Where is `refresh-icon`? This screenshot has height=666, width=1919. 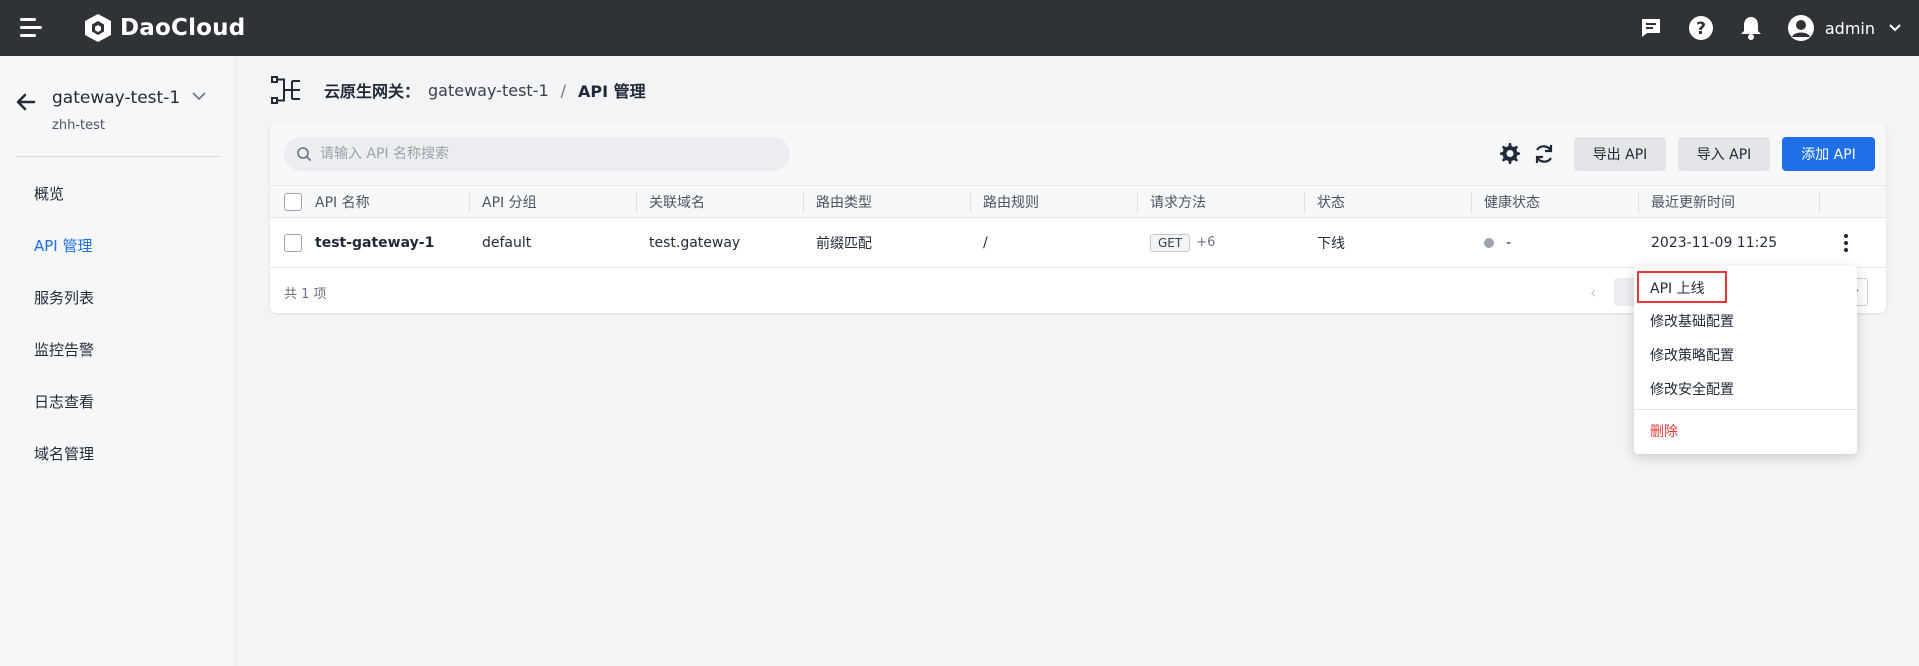
refresh-icon is located at coordinates (1544, 154).